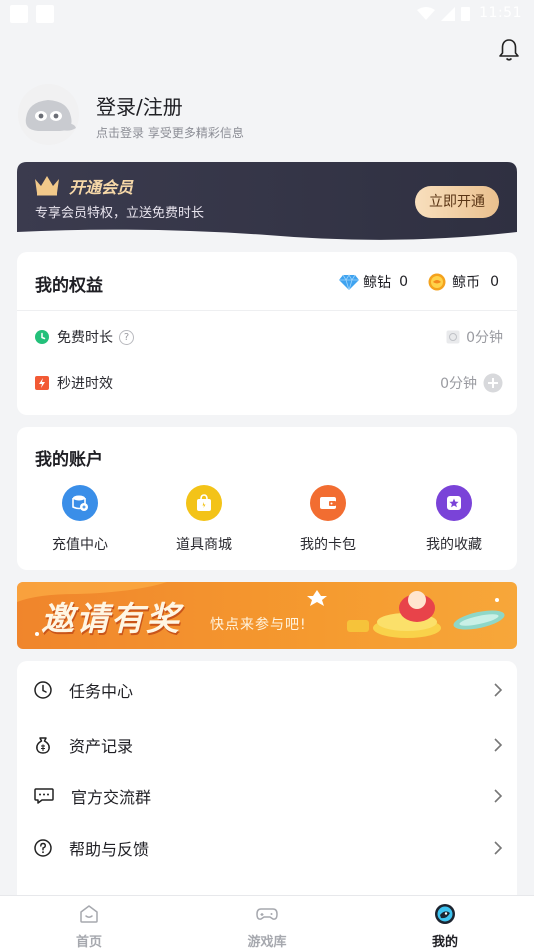 The image size is (534, 950). Describe the element at coordinates (404, 282) in the screenshot. I see `diamond-value: 0` at that location.